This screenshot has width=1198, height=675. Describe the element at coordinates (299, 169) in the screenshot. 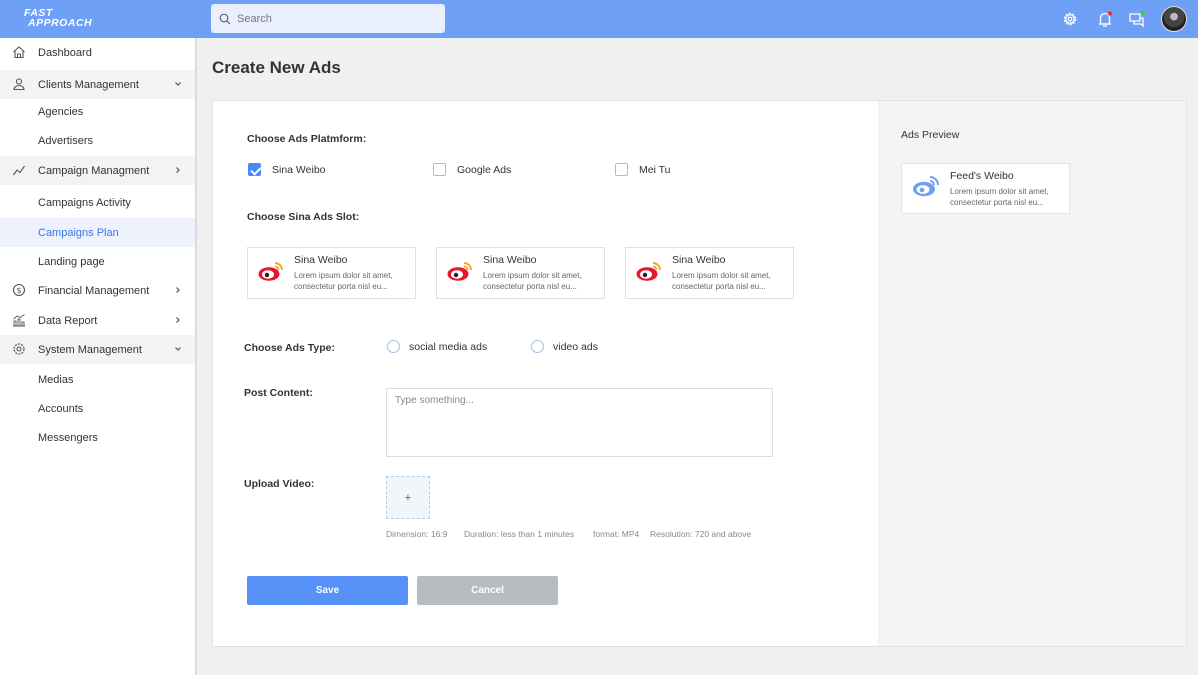

I see `platform-option-label: Sina Weibo` at that location.